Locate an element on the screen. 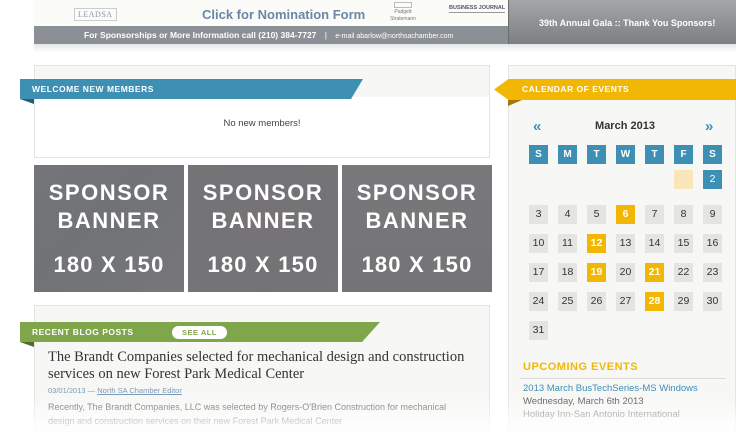 The width and height of the screenshot is (736, 432). upcoming-event-location: Holiday Inn-San Antonio International is located at coordinates (601, 414).